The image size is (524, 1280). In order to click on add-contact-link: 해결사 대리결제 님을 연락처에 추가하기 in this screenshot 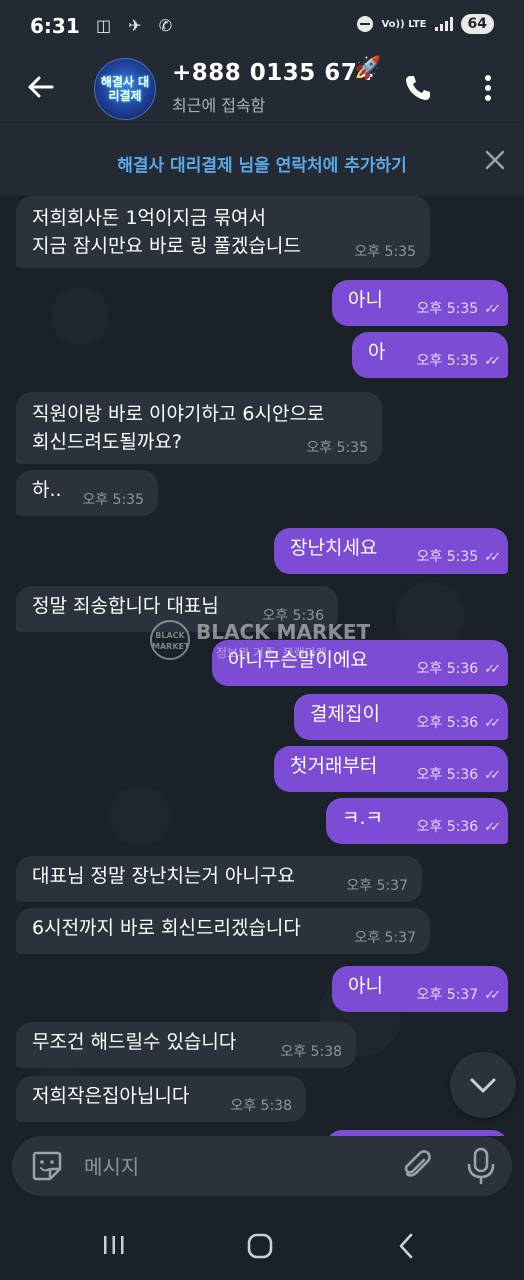, I will do `click(262, 163)`.